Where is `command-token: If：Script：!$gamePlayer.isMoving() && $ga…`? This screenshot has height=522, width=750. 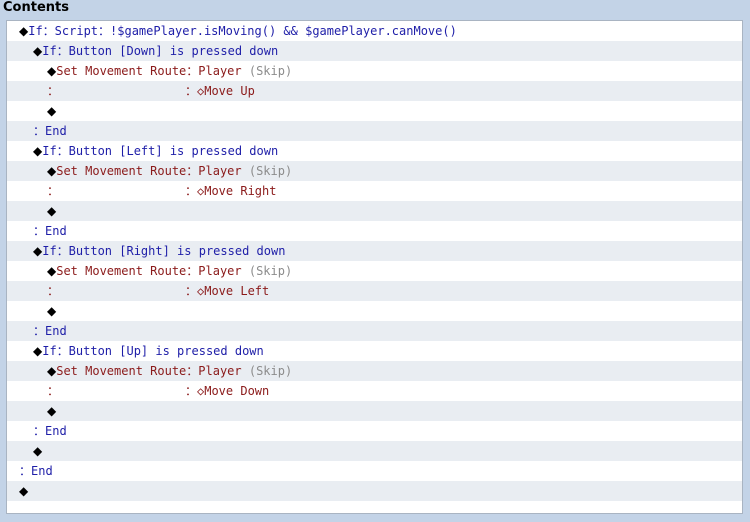
command-token: If：Script：!$gamePlayer.isMoving() && $ga… is located at coordinates (242, 31).